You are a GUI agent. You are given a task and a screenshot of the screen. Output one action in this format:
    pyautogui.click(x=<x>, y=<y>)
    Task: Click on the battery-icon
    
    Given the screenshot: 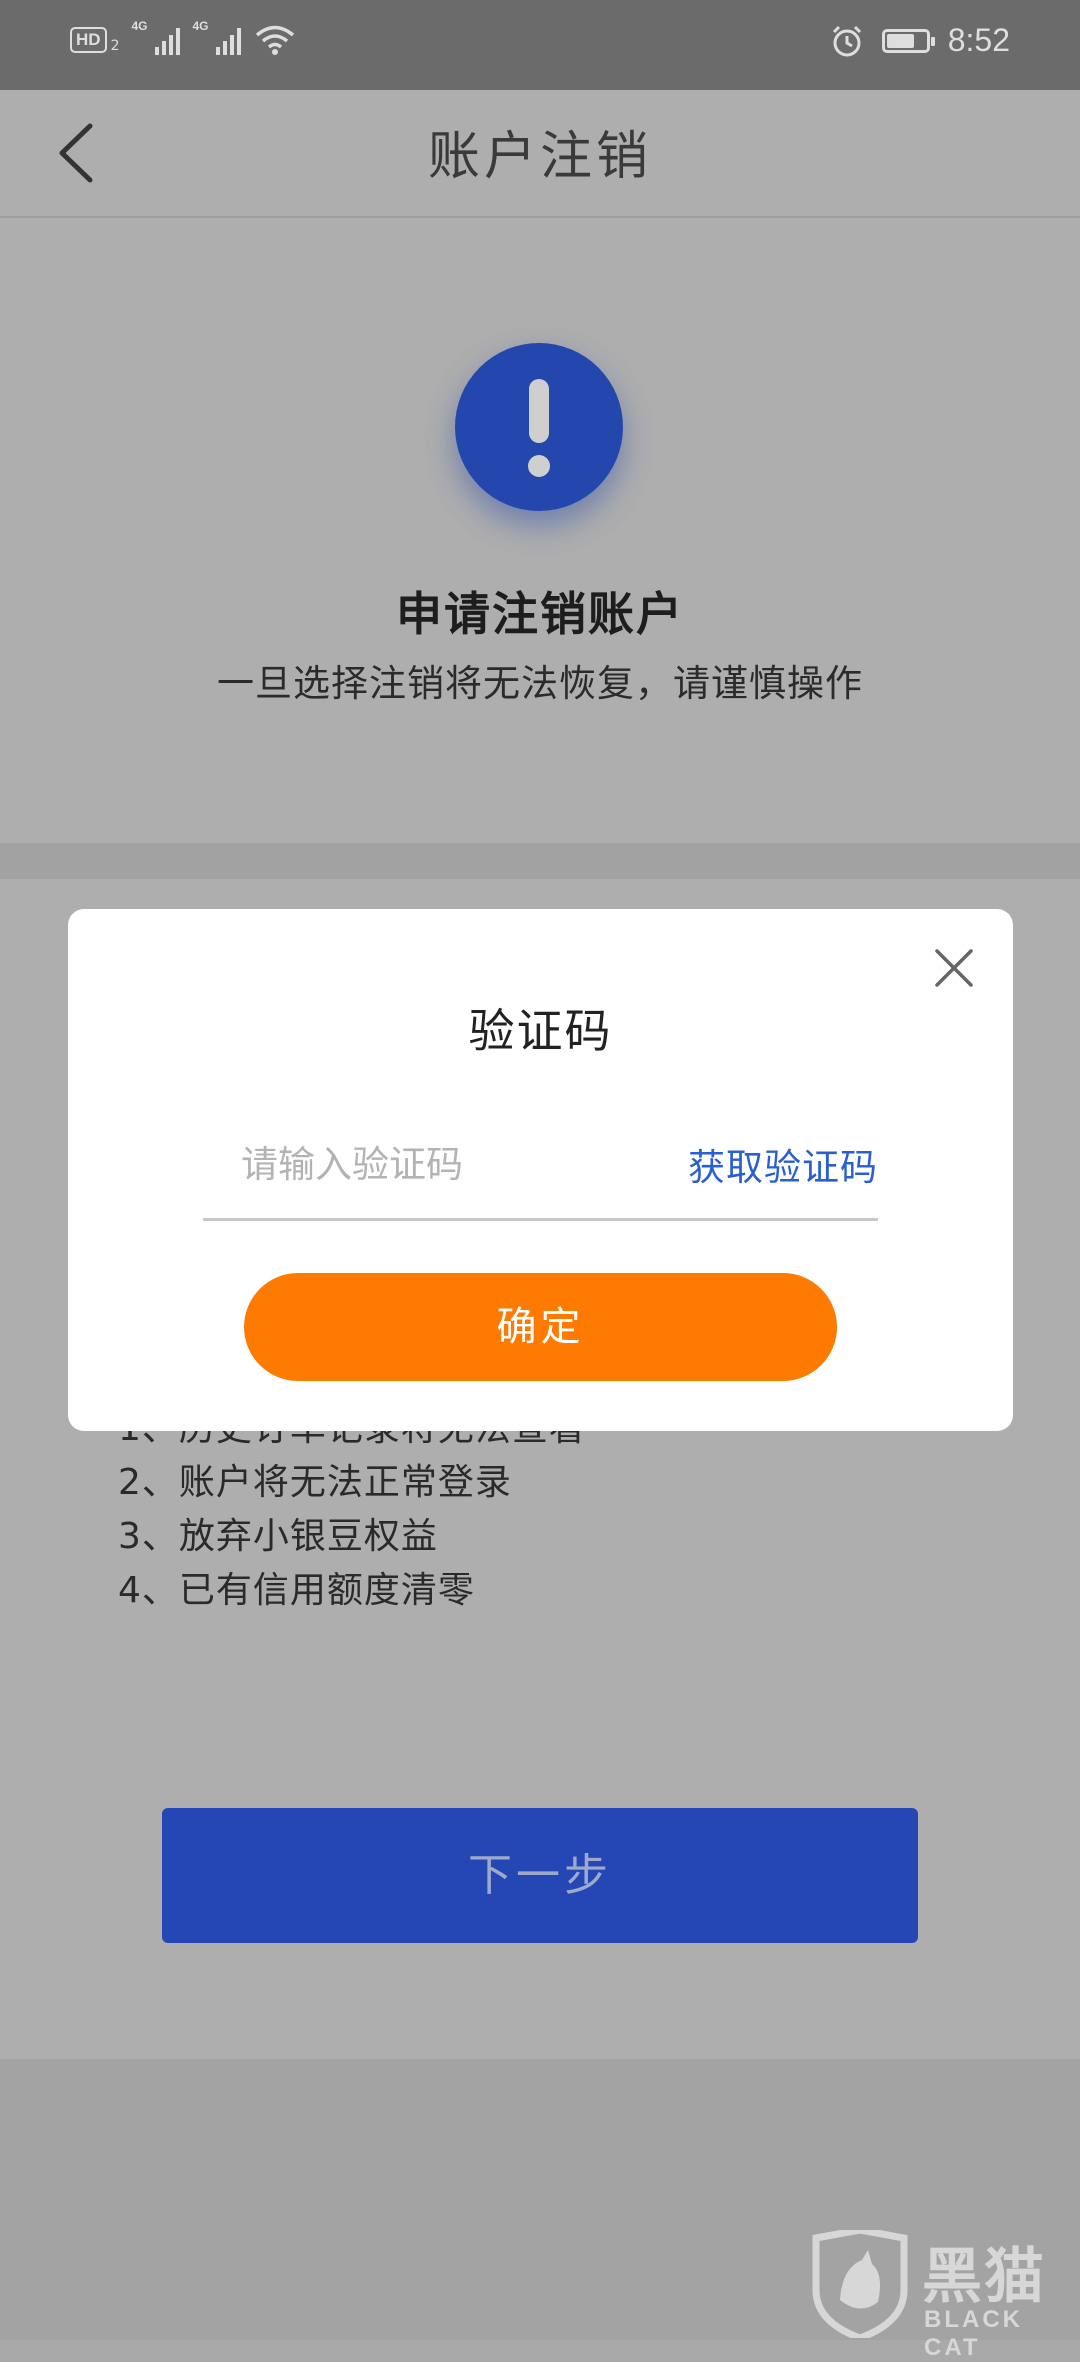 What is the action you would take?
    pyautogui.click(x=908, y=40)
    